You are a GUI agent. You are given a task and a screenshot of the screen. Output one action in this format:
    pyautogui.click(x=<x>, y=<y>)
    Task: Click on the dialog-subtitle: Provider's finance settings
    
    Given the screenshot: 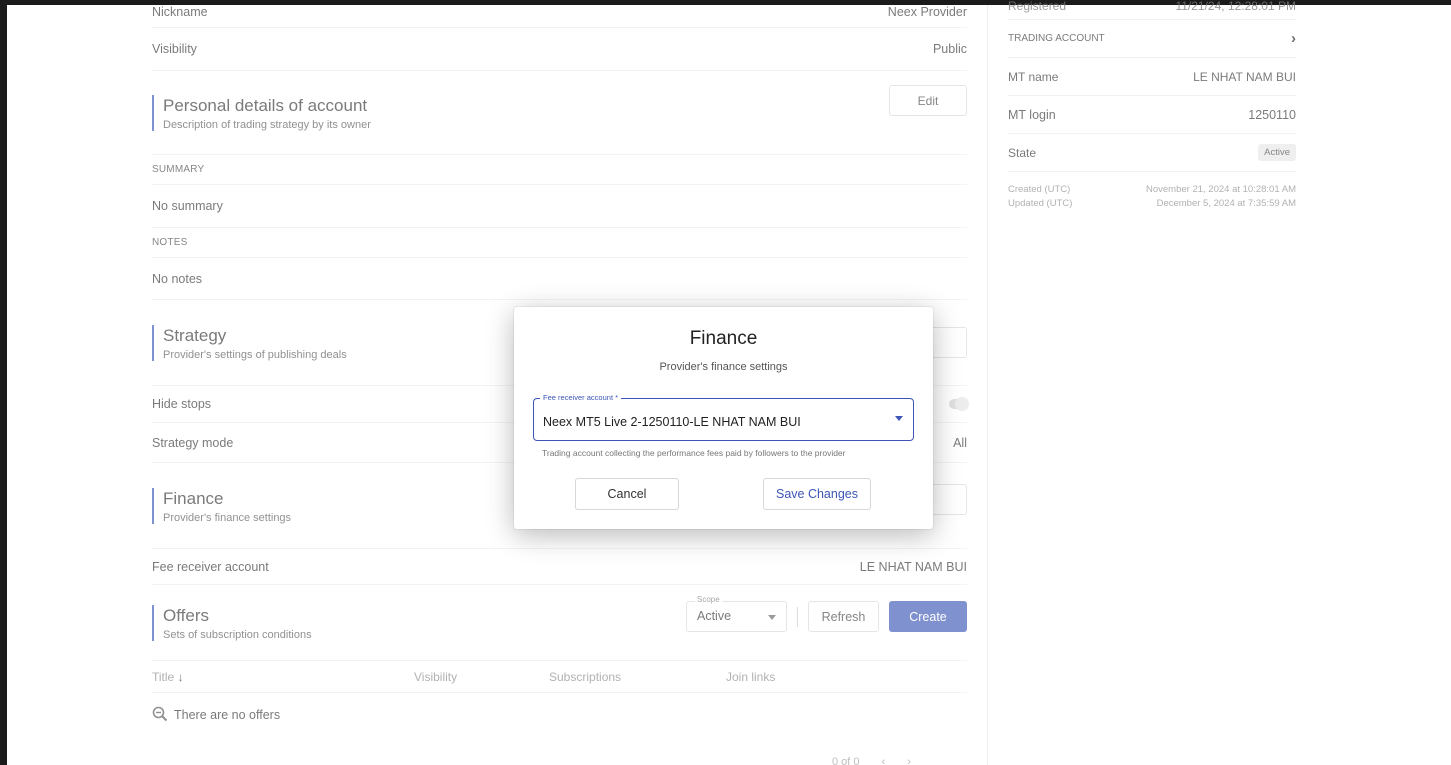 What is the action you would take?
    pyautogui.click(x=723, y=367)
    